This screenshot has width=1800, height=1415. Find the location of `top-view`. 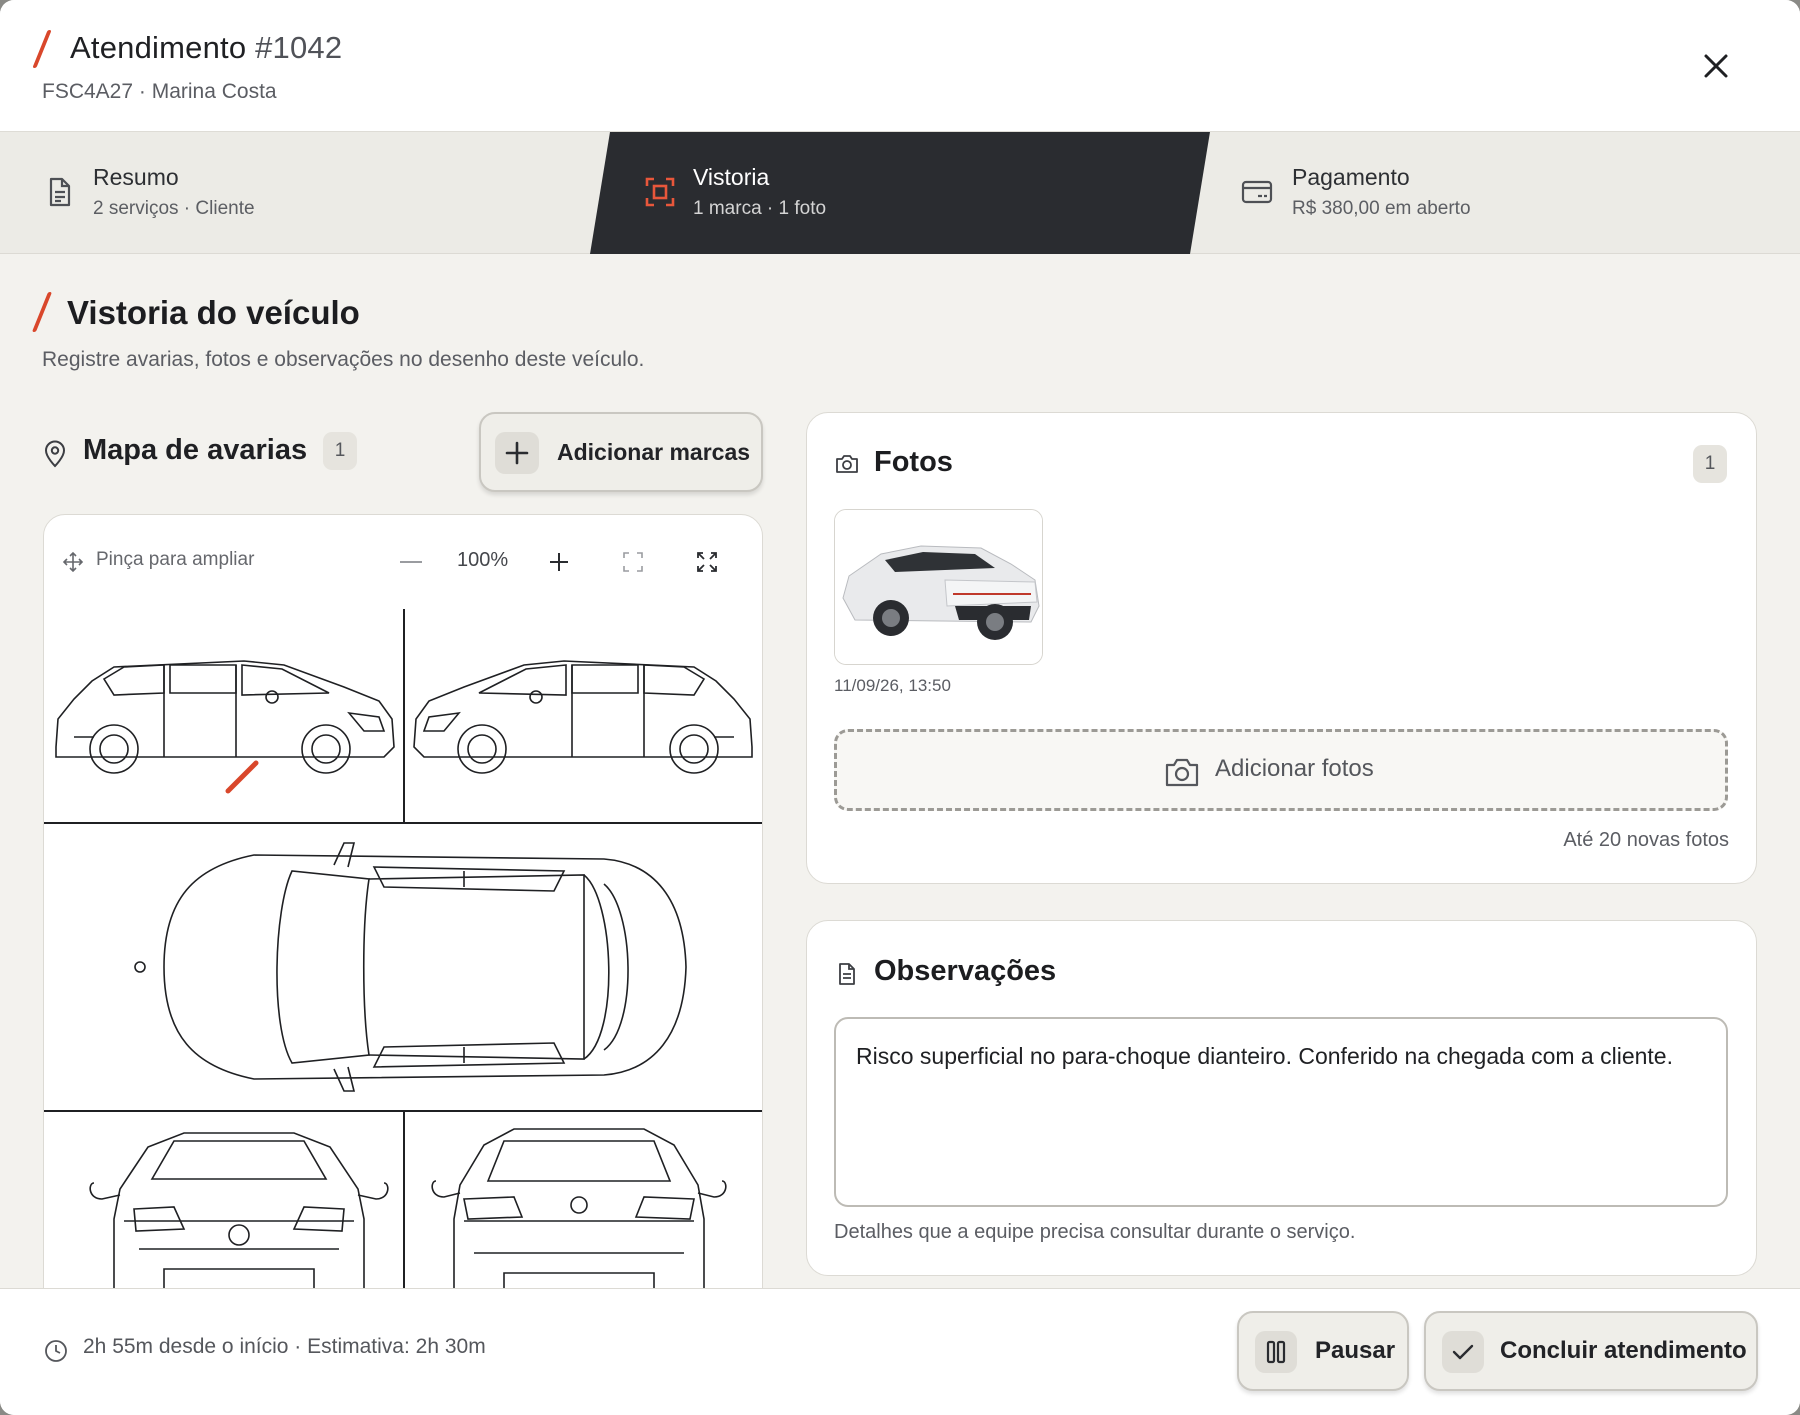

top-view is located at coordinates (410, 967).